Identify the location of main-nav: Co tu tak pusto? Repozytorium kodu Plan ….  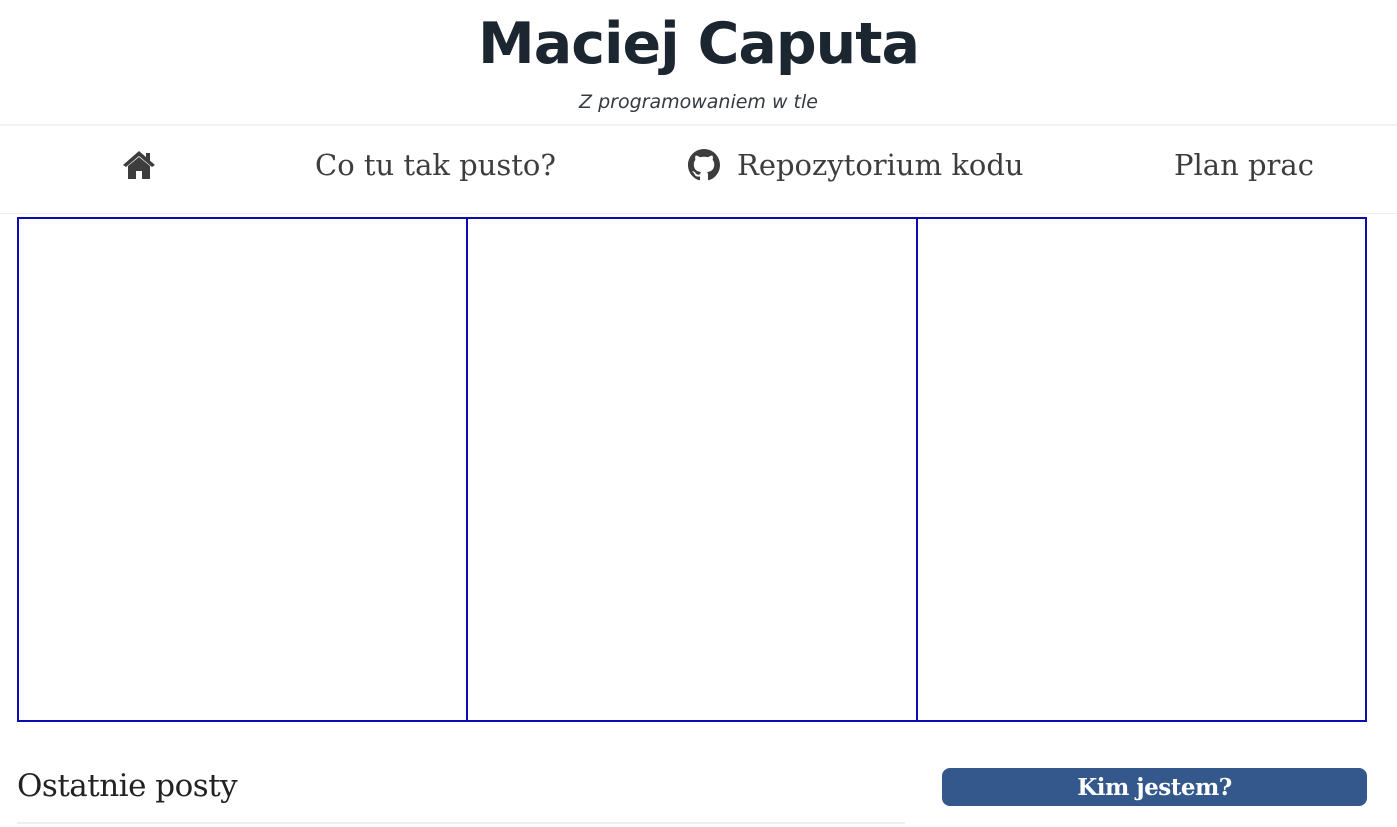
(698, 170).